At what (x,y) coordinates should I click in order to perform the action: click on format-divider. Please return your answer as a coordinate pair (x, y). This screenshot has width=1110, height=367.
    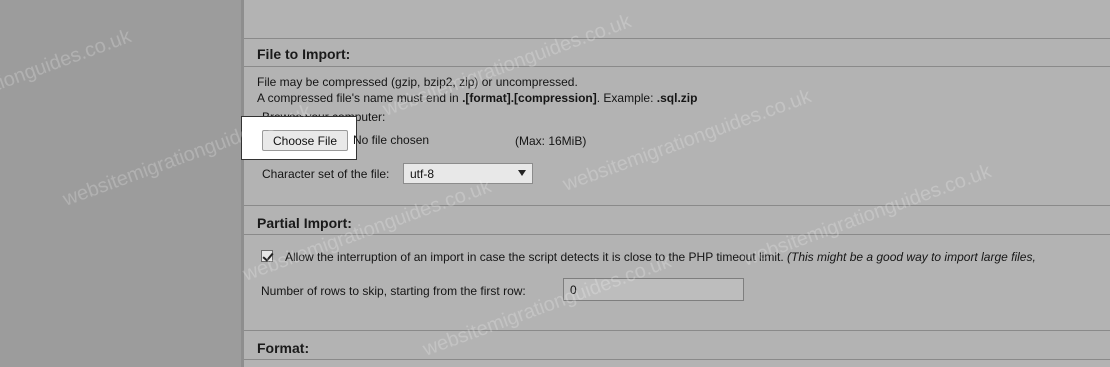
    Looking at the image, I should click on (677, 359).